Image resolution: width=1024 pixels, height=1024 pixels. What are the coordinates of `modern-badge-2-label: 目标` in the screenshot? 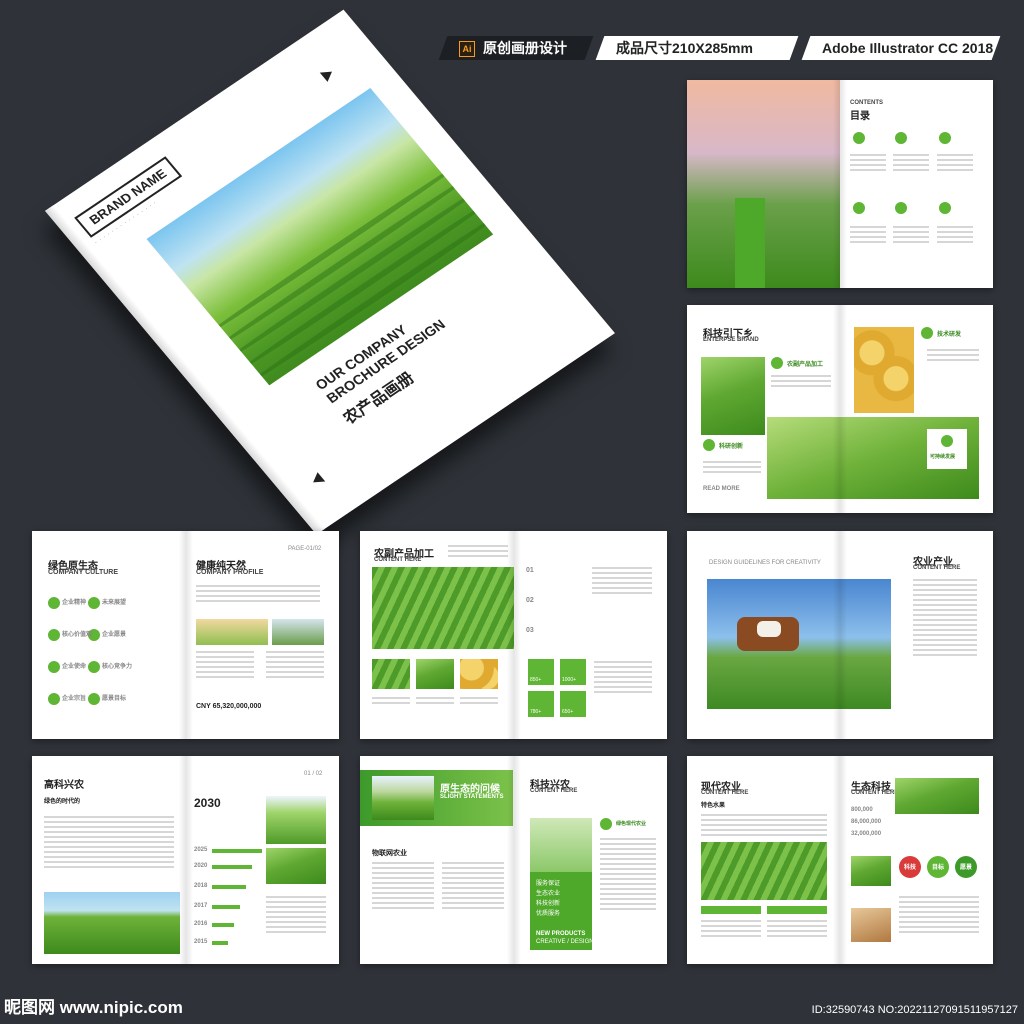 It's located at (938, 868).